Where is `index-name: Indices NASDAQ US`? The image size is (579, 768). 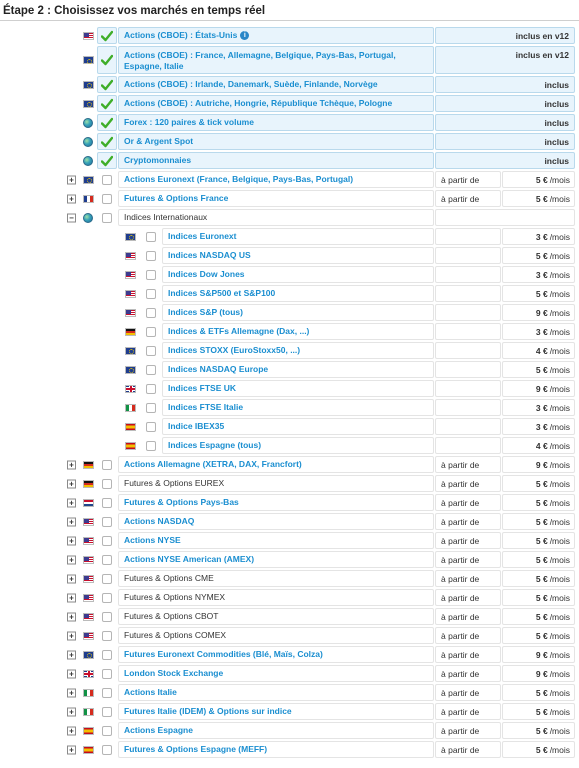
index-name: Indices NASDAQ US is located at coordinates (298, 255).